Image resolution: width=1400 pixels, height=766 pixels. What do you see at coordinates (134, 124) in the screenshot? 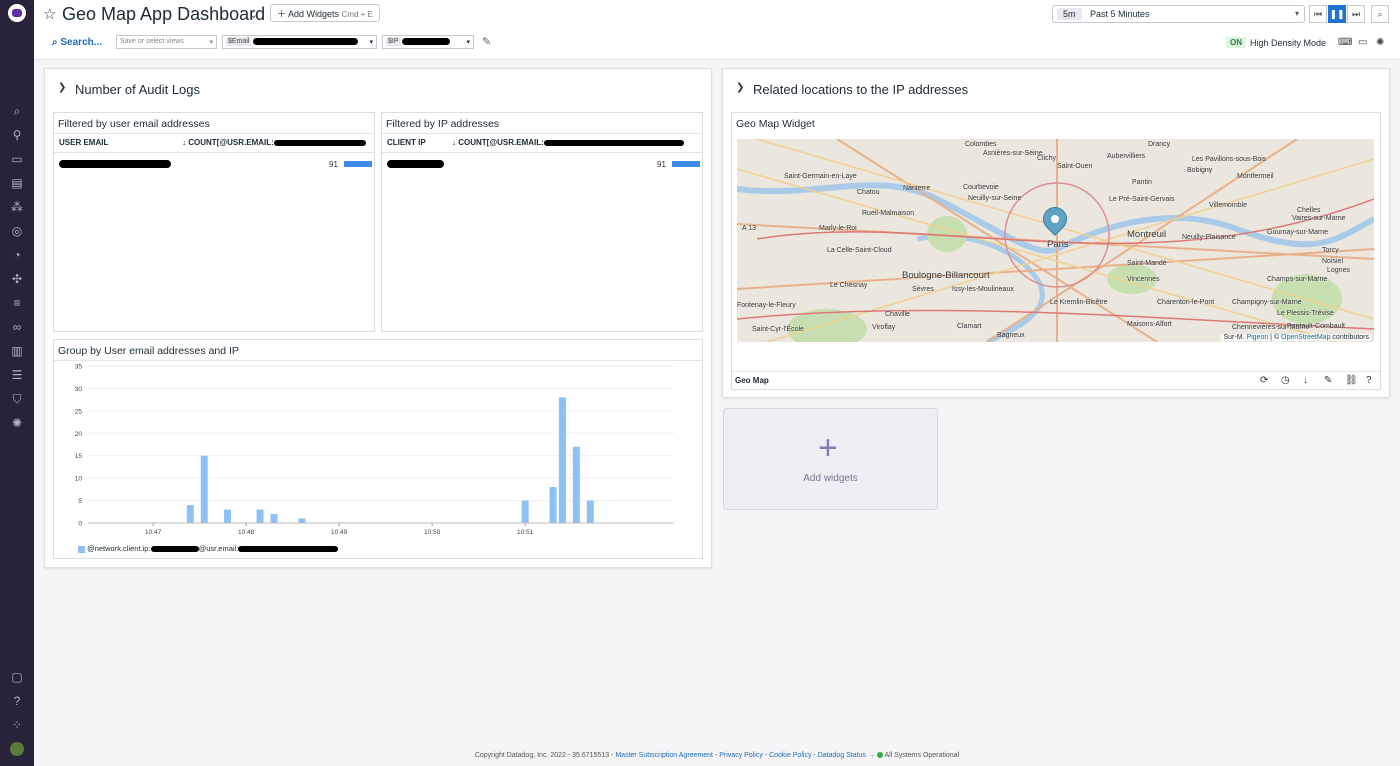
I see `widget-title: Filtered by user email addresses` at bounding box center [134, 124].